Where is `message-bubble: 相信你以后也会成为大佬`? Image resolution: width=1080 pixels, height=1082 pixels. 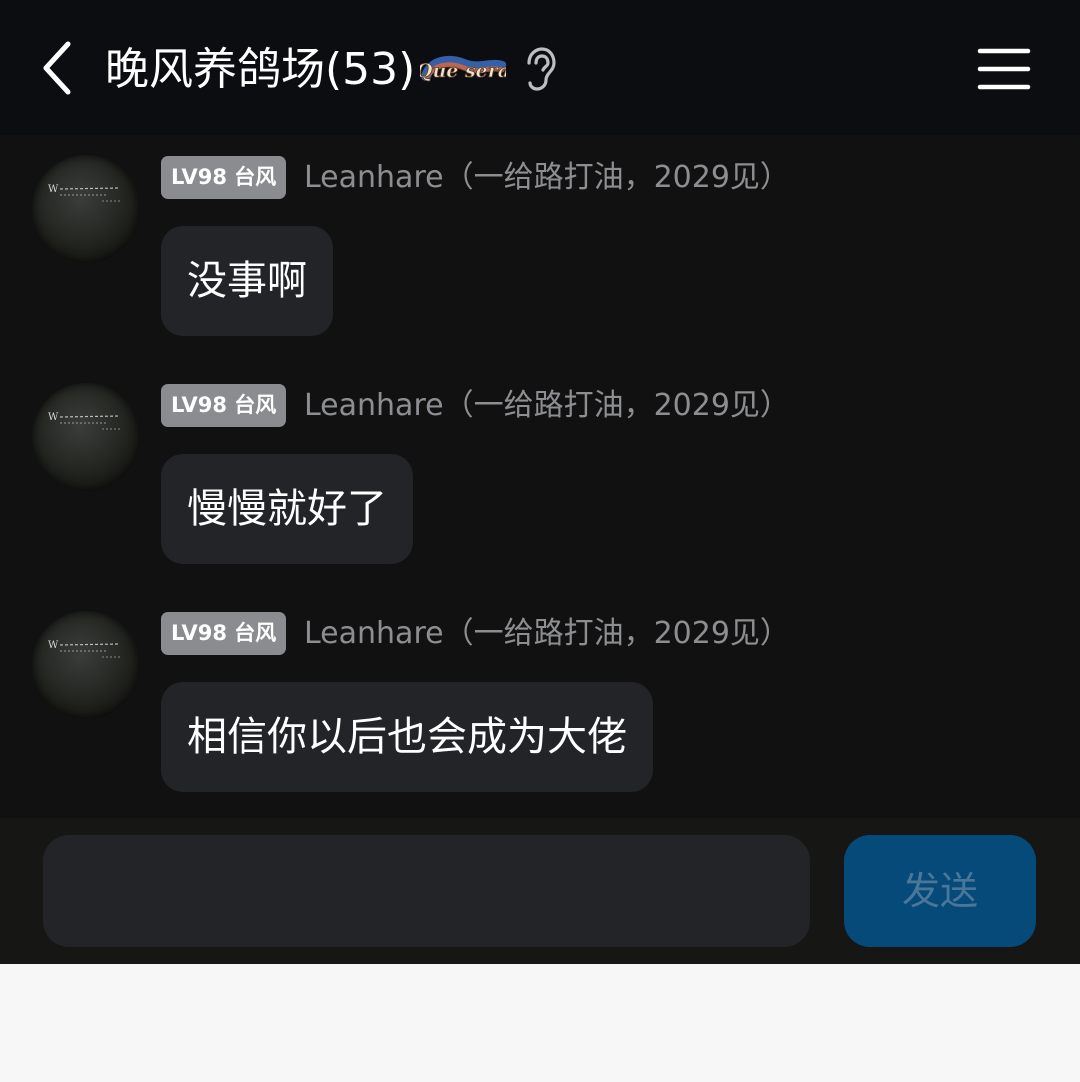 message-bubble: 相信你以后也会成为大佬 is located at coordinates (407, 737).